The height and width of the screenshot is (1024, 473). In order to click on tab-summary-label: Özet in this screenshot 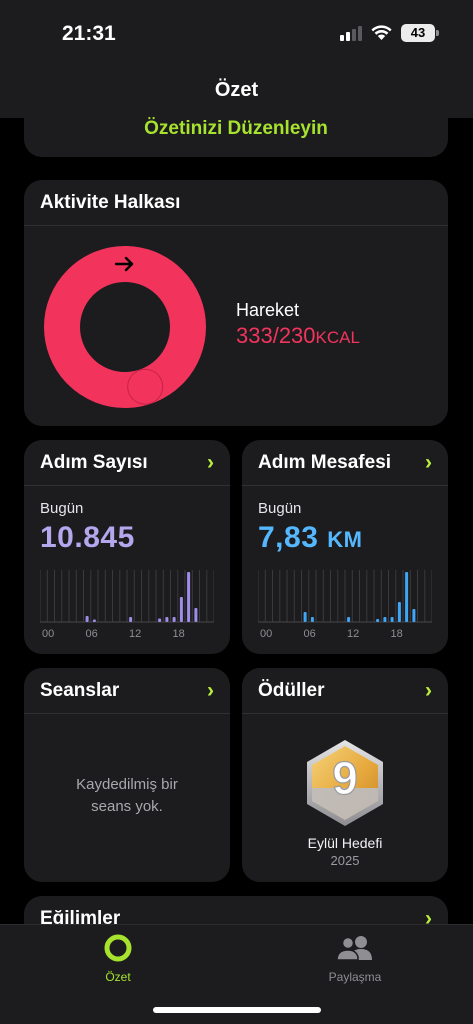, I will do `click(118, 977)`.